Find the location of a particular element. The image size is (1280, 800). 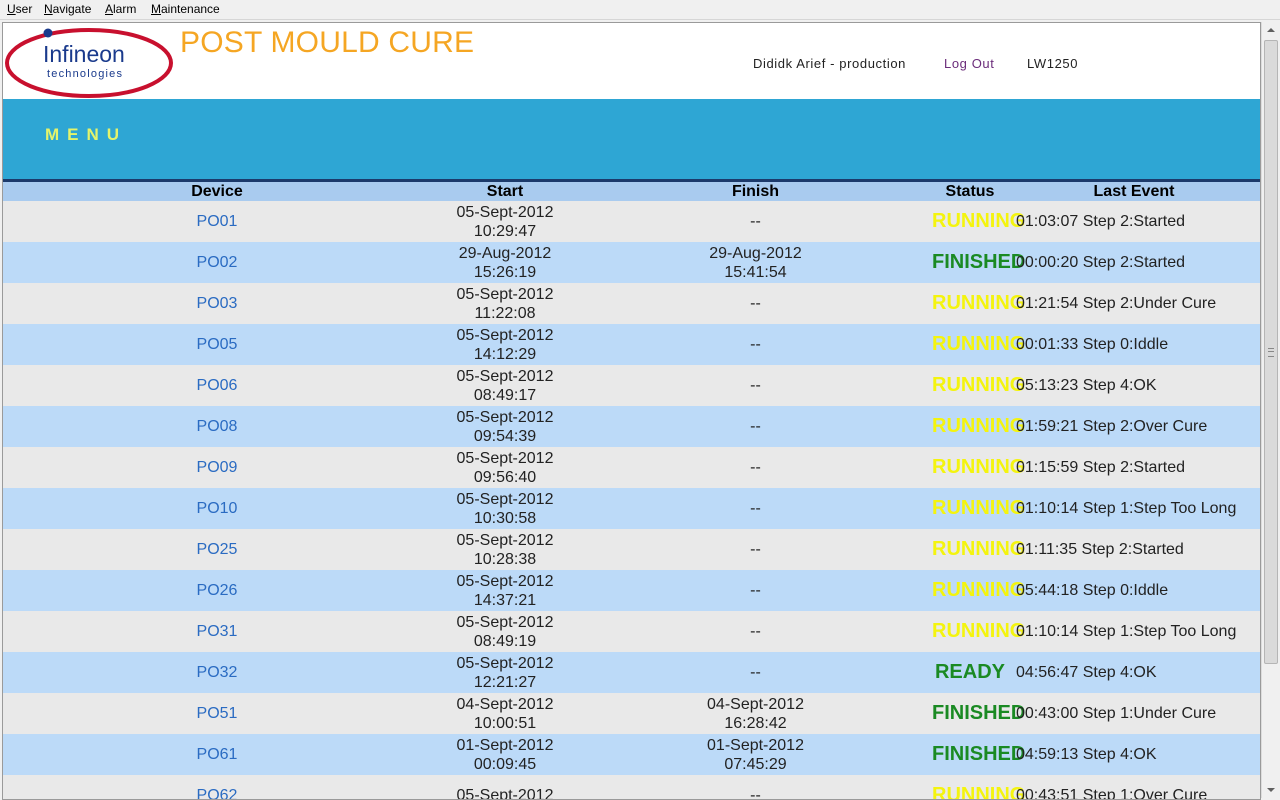

device-link: PO61 is located at coordinates (217, 754).